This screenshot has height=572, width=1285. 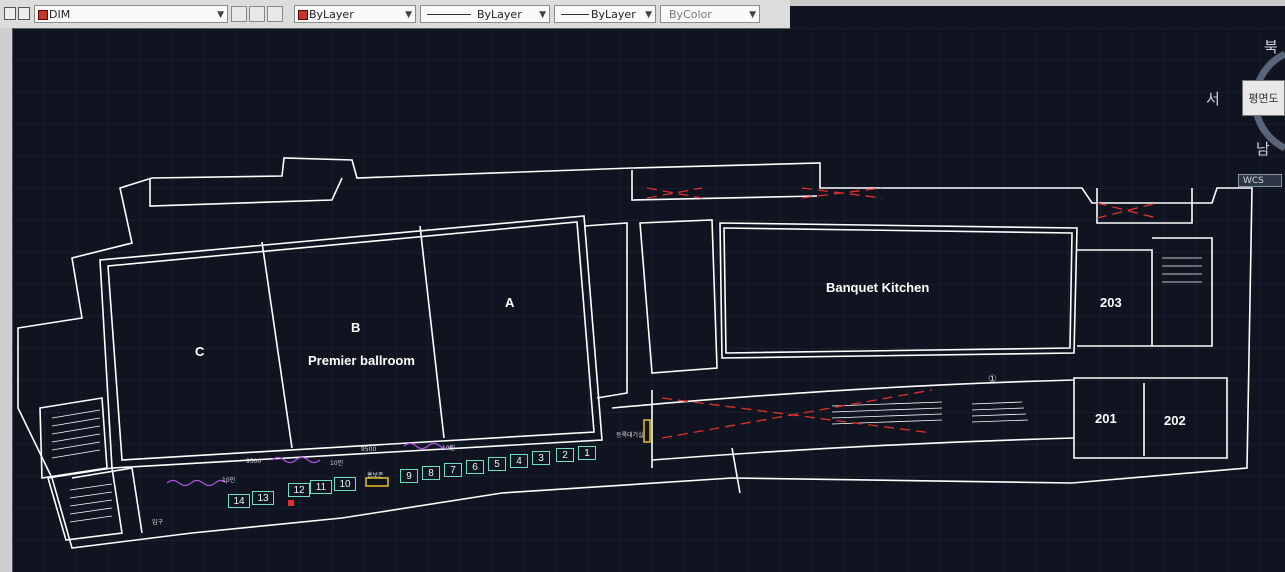 I want to click on booth: 2, so click(x=565, y=455).